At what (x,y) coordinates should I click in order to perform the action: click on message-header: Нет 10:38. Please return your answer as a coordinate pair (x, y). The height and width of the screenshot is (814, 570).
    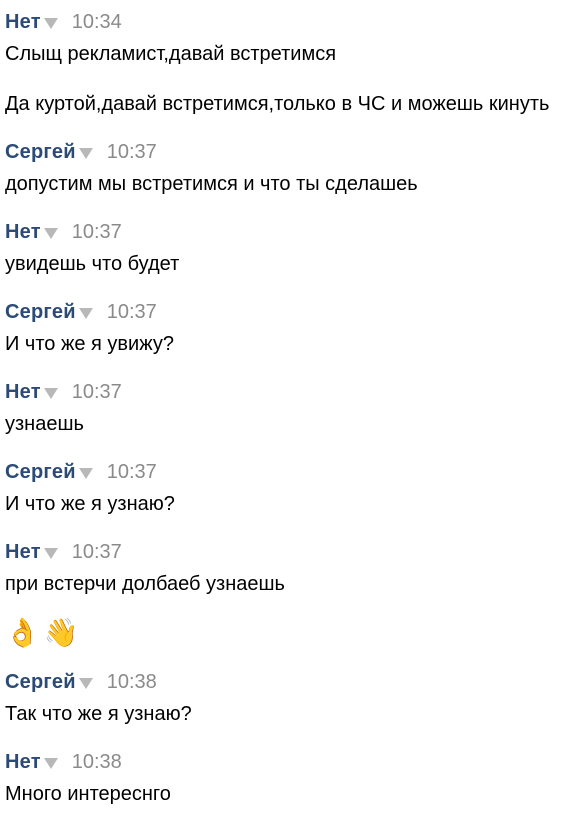
    Looking at the image, I should click on (63, 762).